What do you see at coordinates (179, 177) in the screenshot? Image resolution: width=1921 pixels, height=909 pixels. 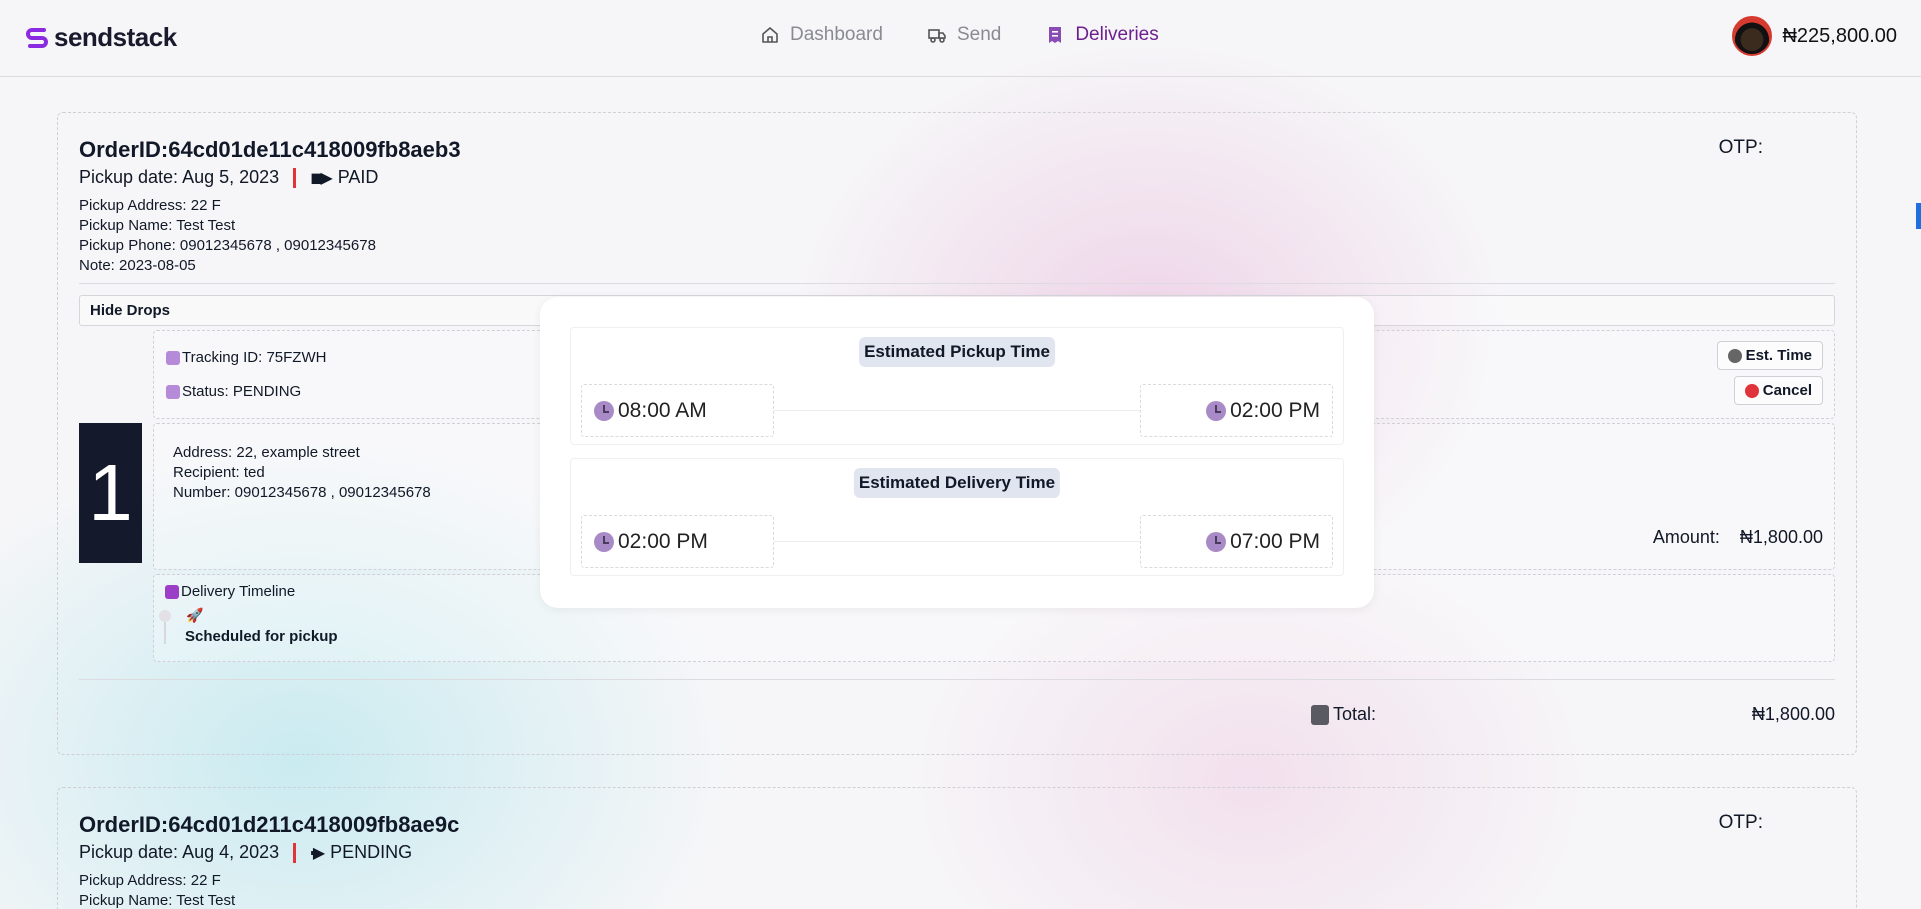 I see `pickup-date: Pickup date: Aug 5, 2023` at bounding box center [179, 177].